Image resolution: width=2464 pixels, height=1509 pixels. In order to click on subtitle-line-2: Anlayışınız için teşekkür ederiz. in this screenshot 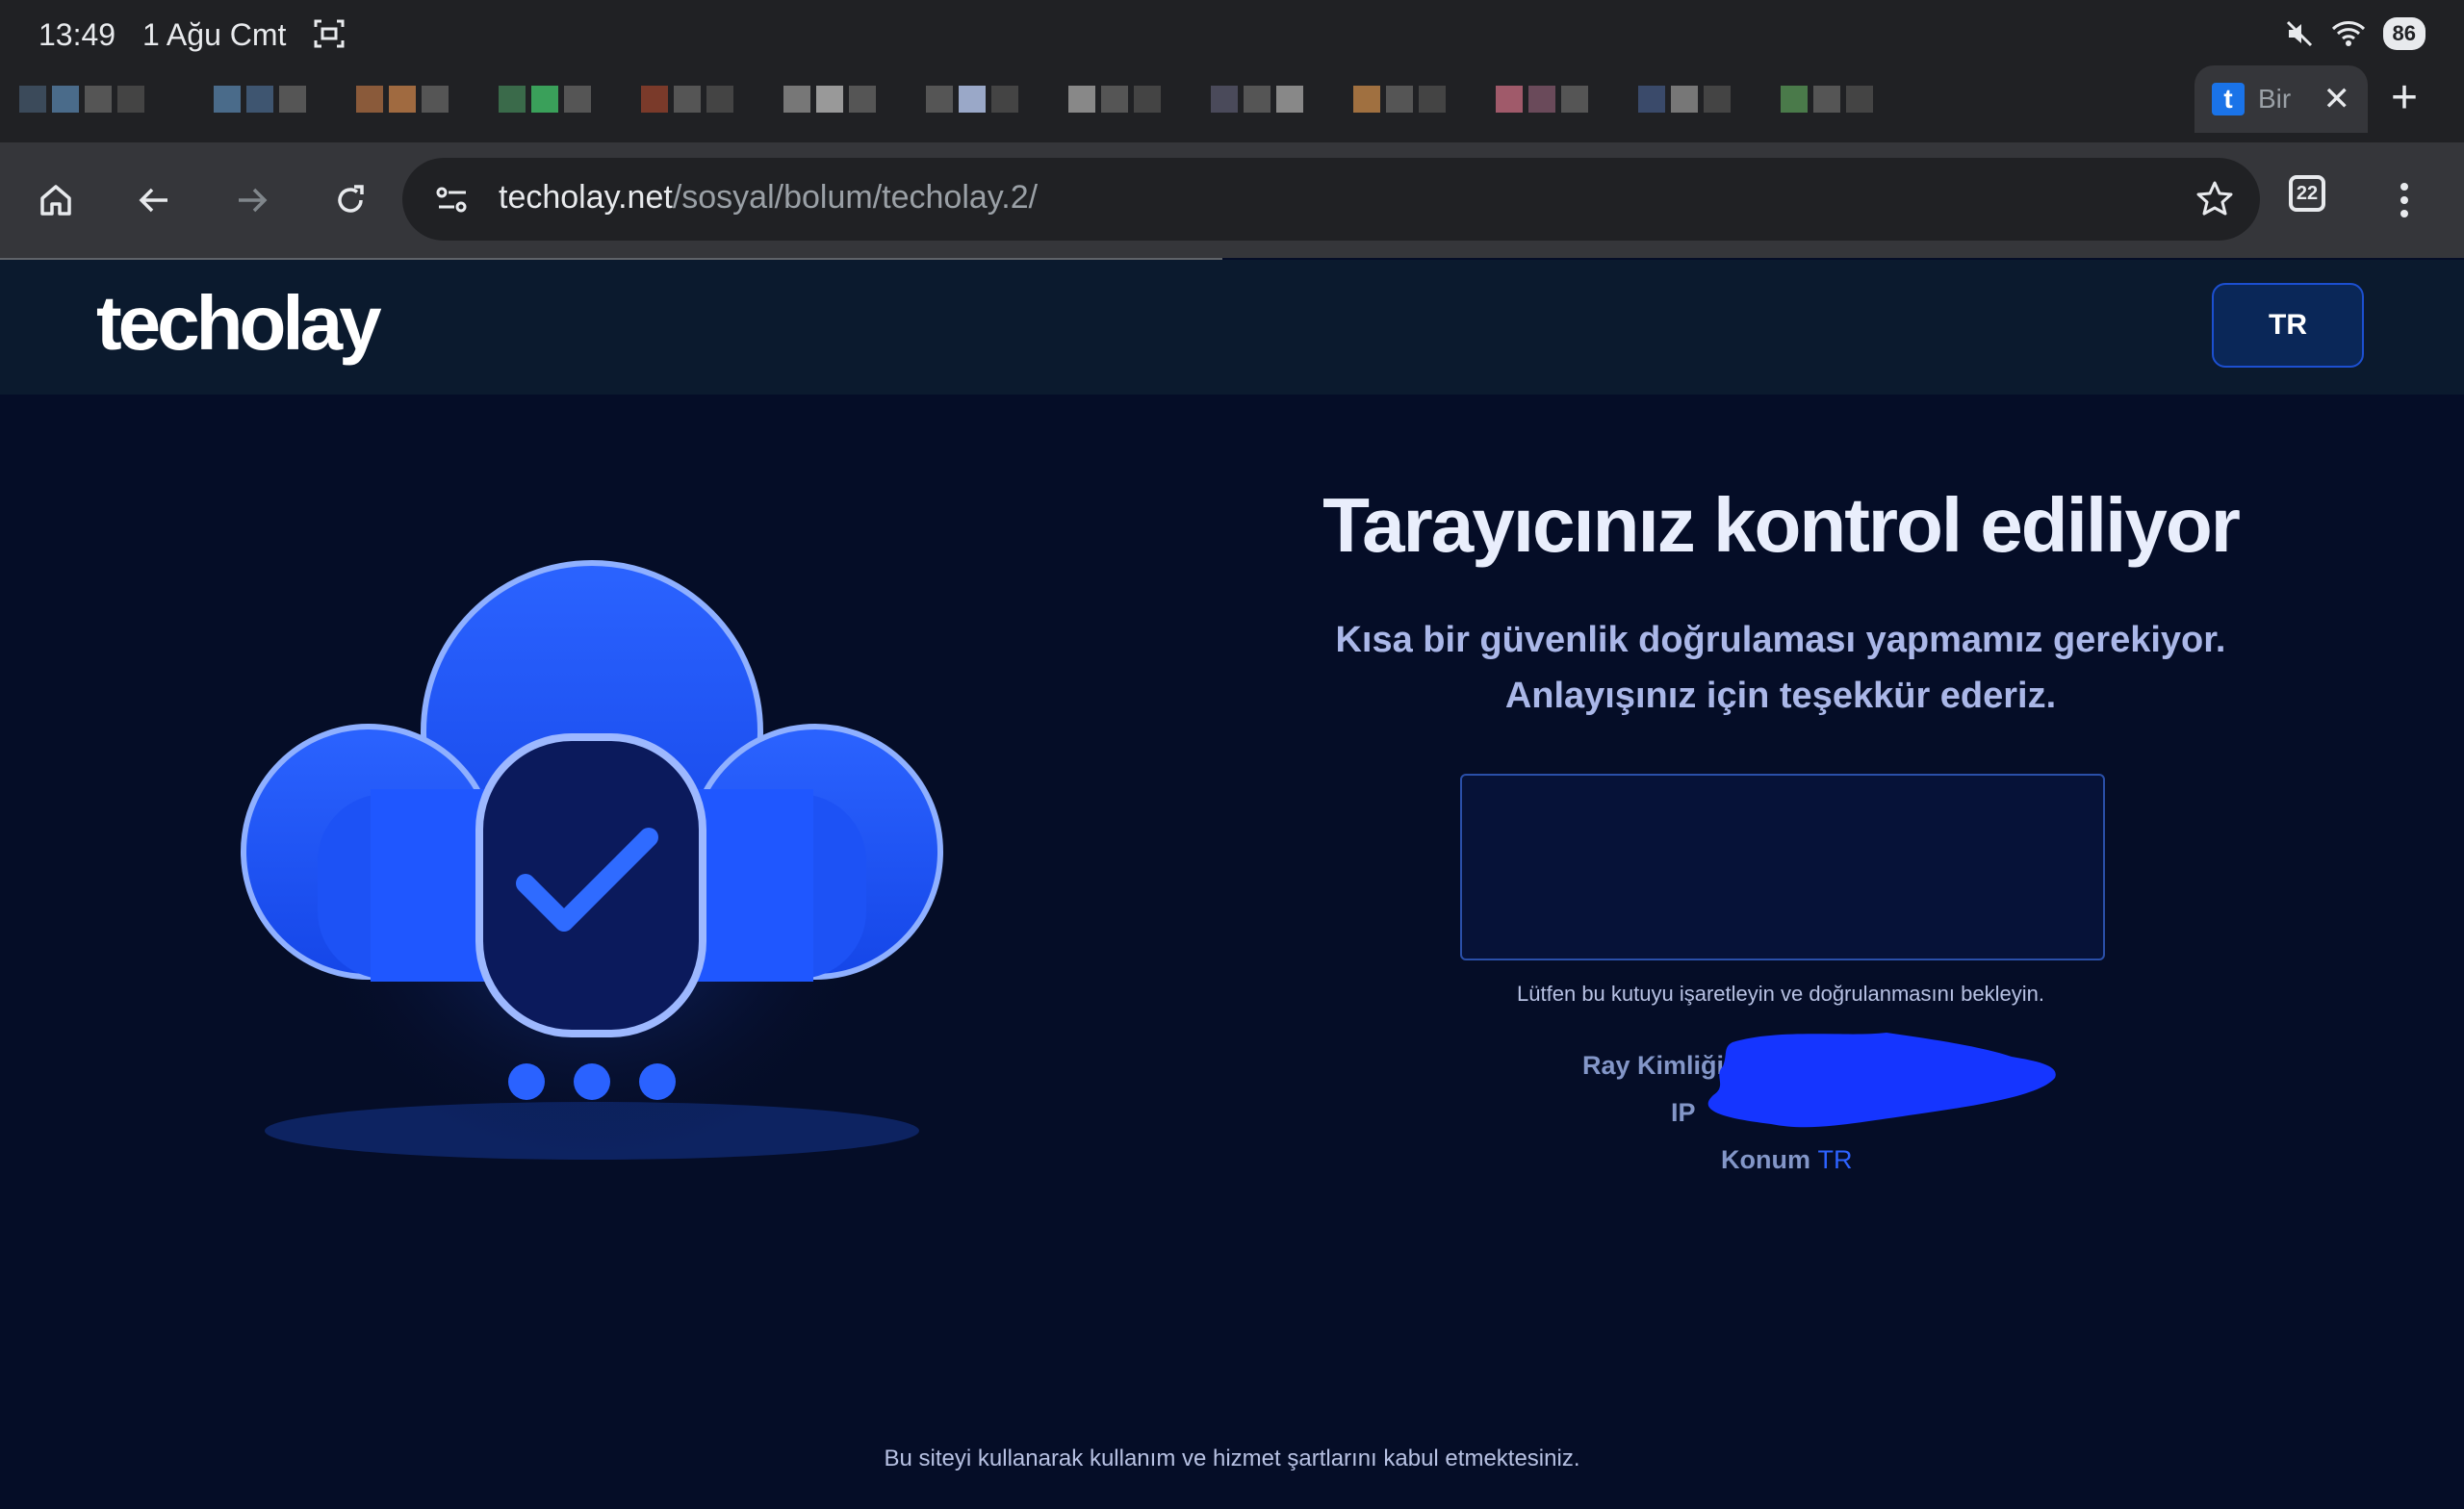, I will do `click(1780, 696)`.